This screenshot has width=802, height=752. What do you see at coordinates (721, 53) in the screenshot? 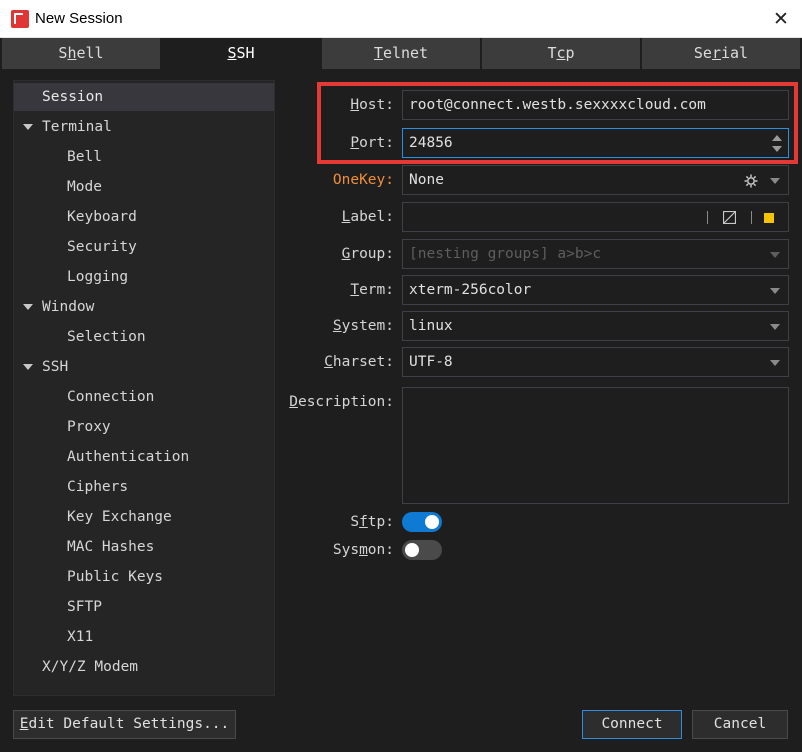
I see `tab-serial: Serial` at bounding box center [721, 53].